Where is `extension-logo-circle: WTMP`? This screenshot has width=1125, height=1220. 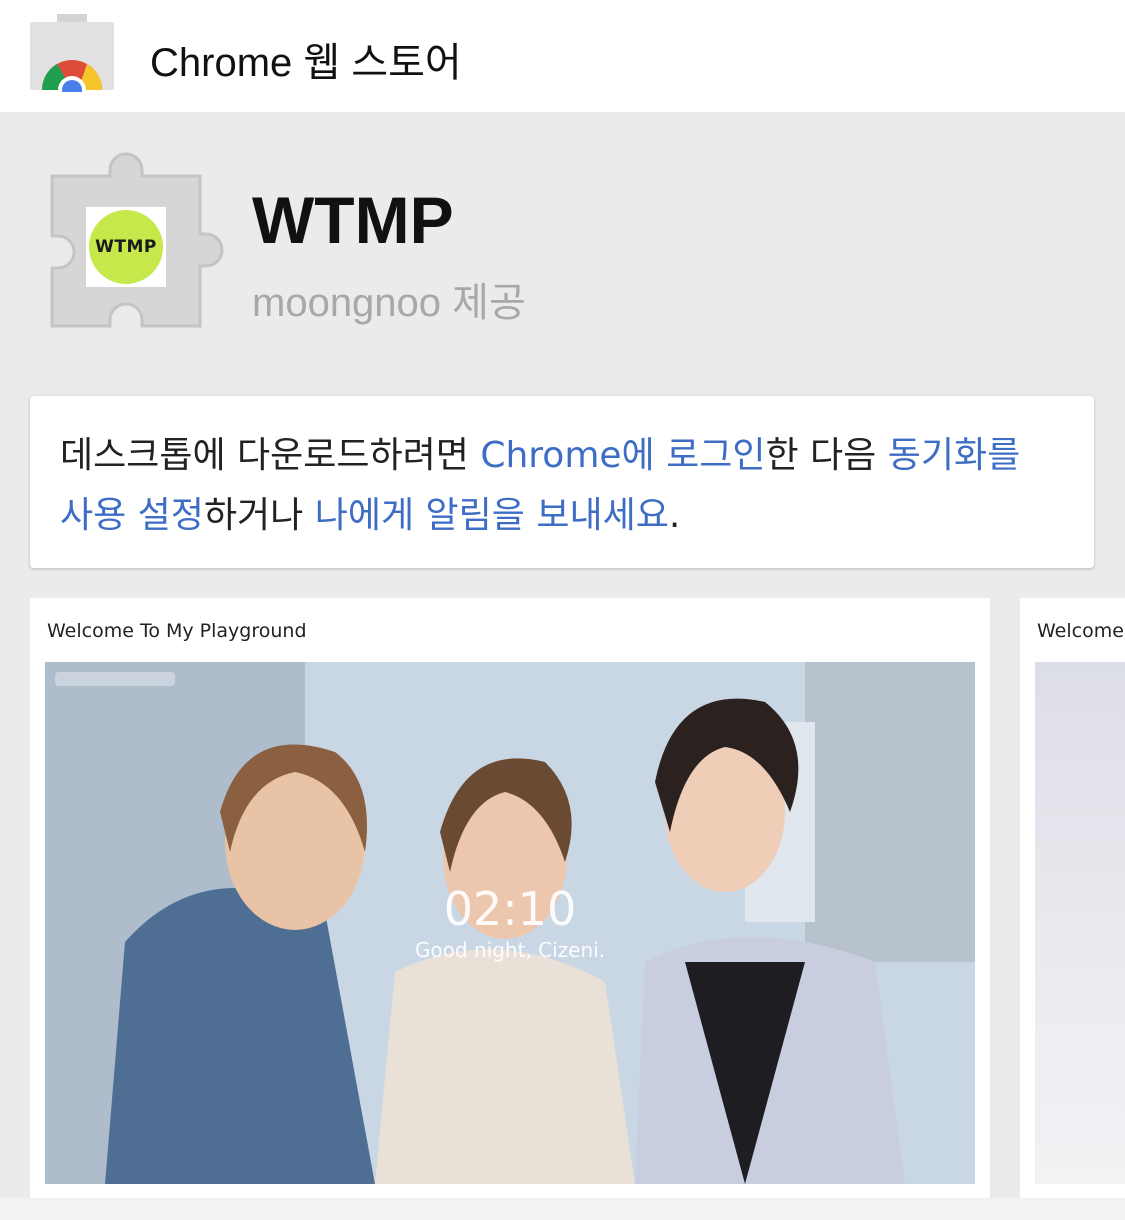 extension-logo-circle: WTMP is located at coordinates (126, 247).